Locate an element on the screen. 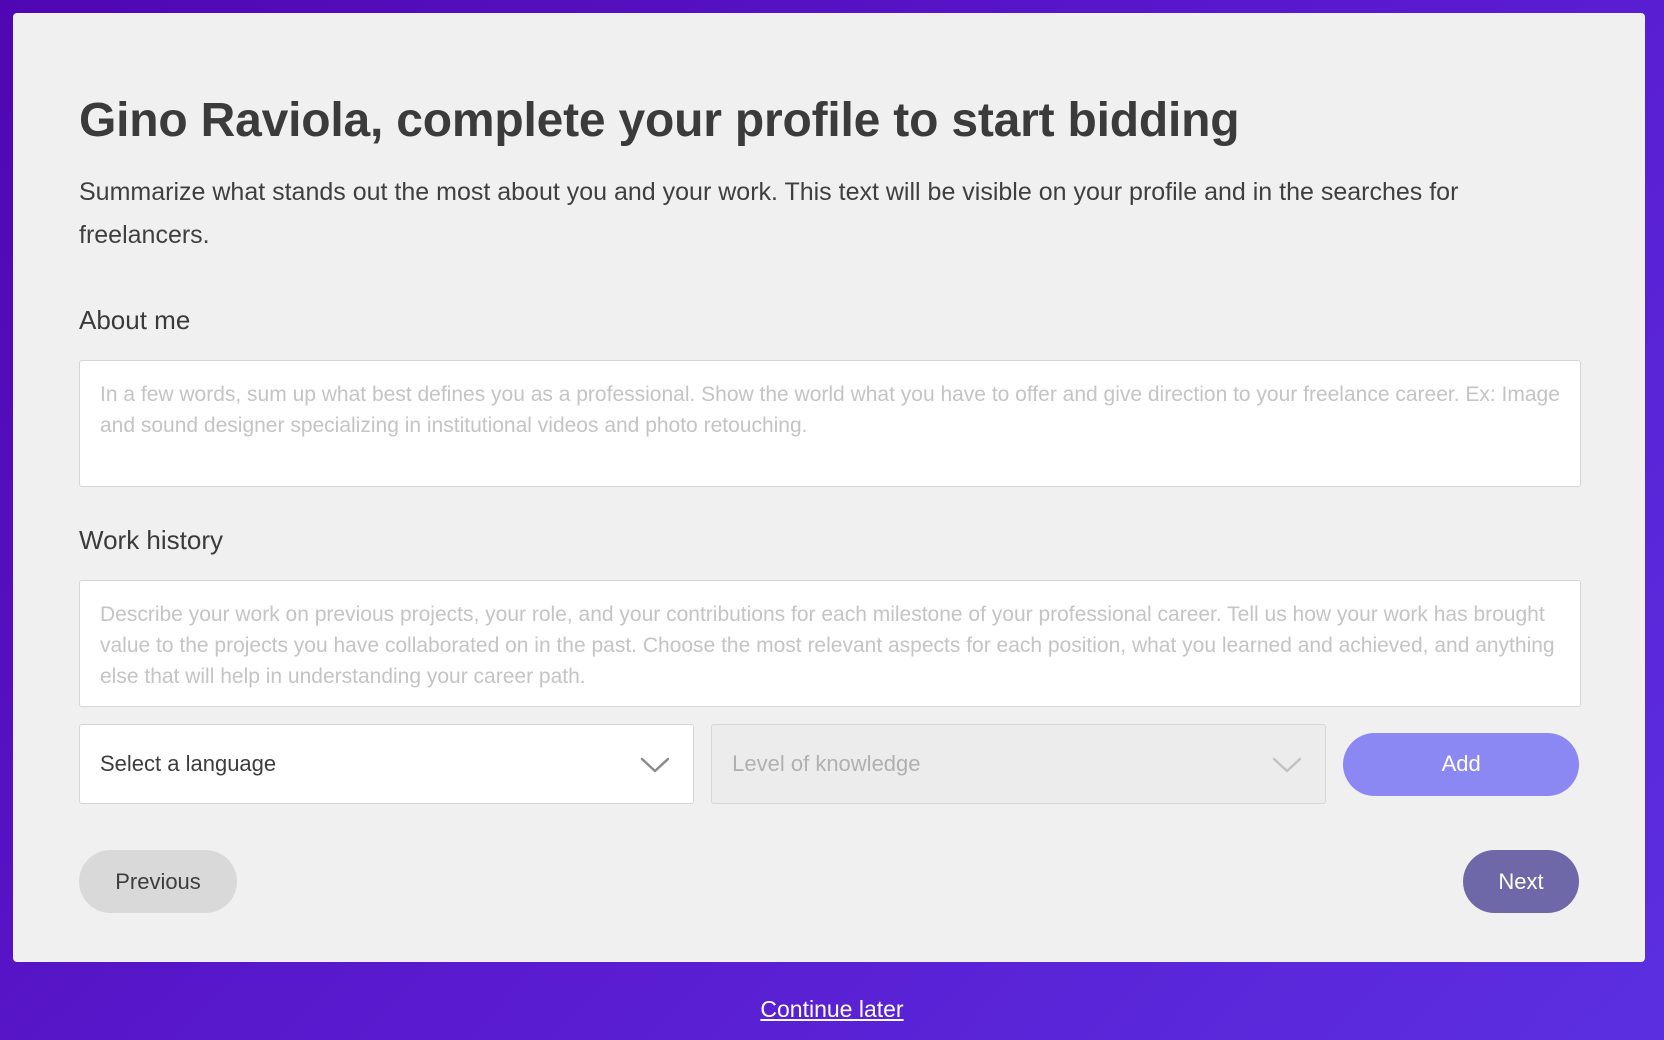 Image resolution: width=1664 pixels, height=1040 pixels. language-select-value: Select a language is located at coordinates (188, 763).